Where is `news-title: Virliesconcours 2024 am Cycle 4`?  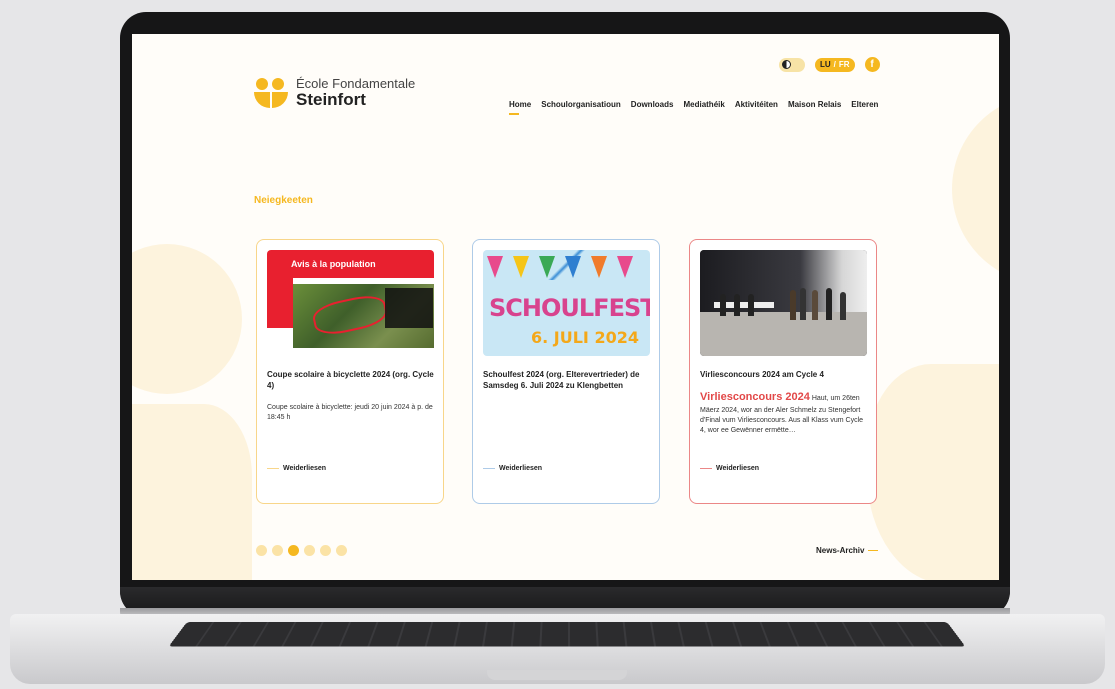
news-title: Virliesconcours 2024 am Cycle 4 is located at coordinates (784, 375).